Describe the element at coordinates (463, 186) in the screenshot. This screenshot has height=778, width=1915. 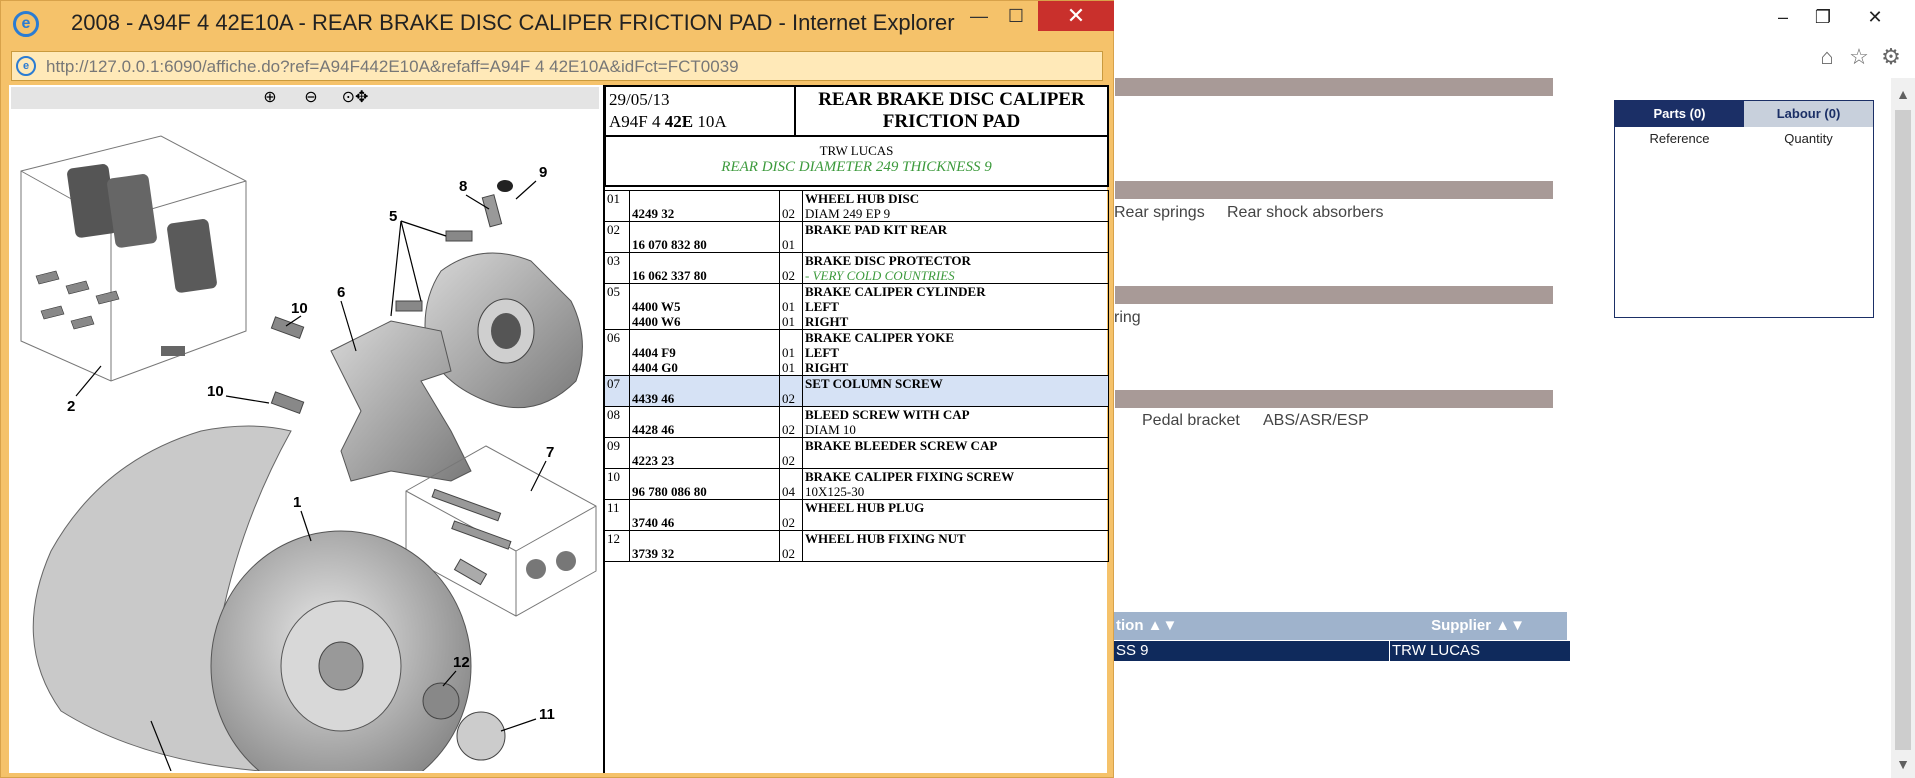
I see `callout-label: 8` at that location.